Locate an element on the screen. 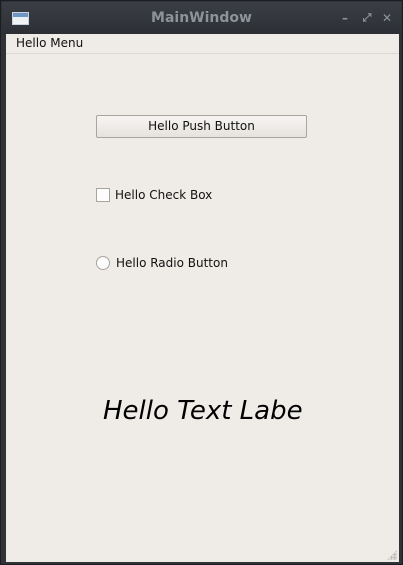 The width and height of the screenshot is (403, 565). hello-radio-button-label: Hello Radio Button is located at coordinates (172, 263).